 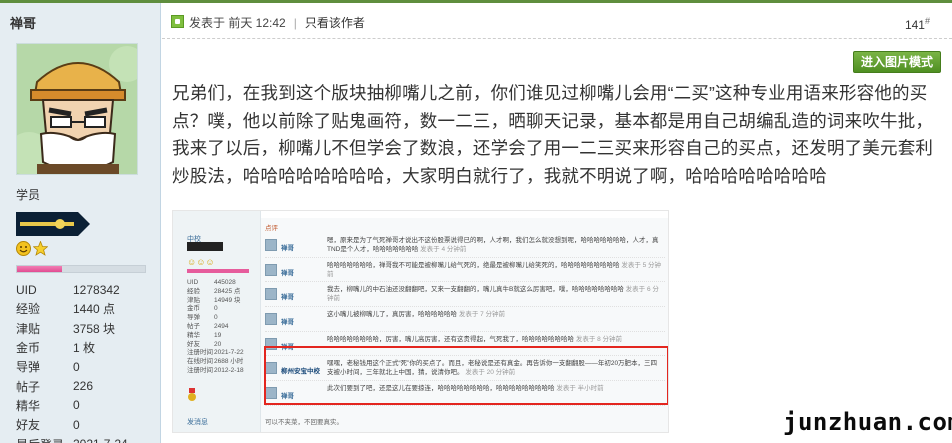 What do you see at coordinates (44, 439) in the screenshot?
I see `stat-key: 最后登录` at bounding box center [44, 439].